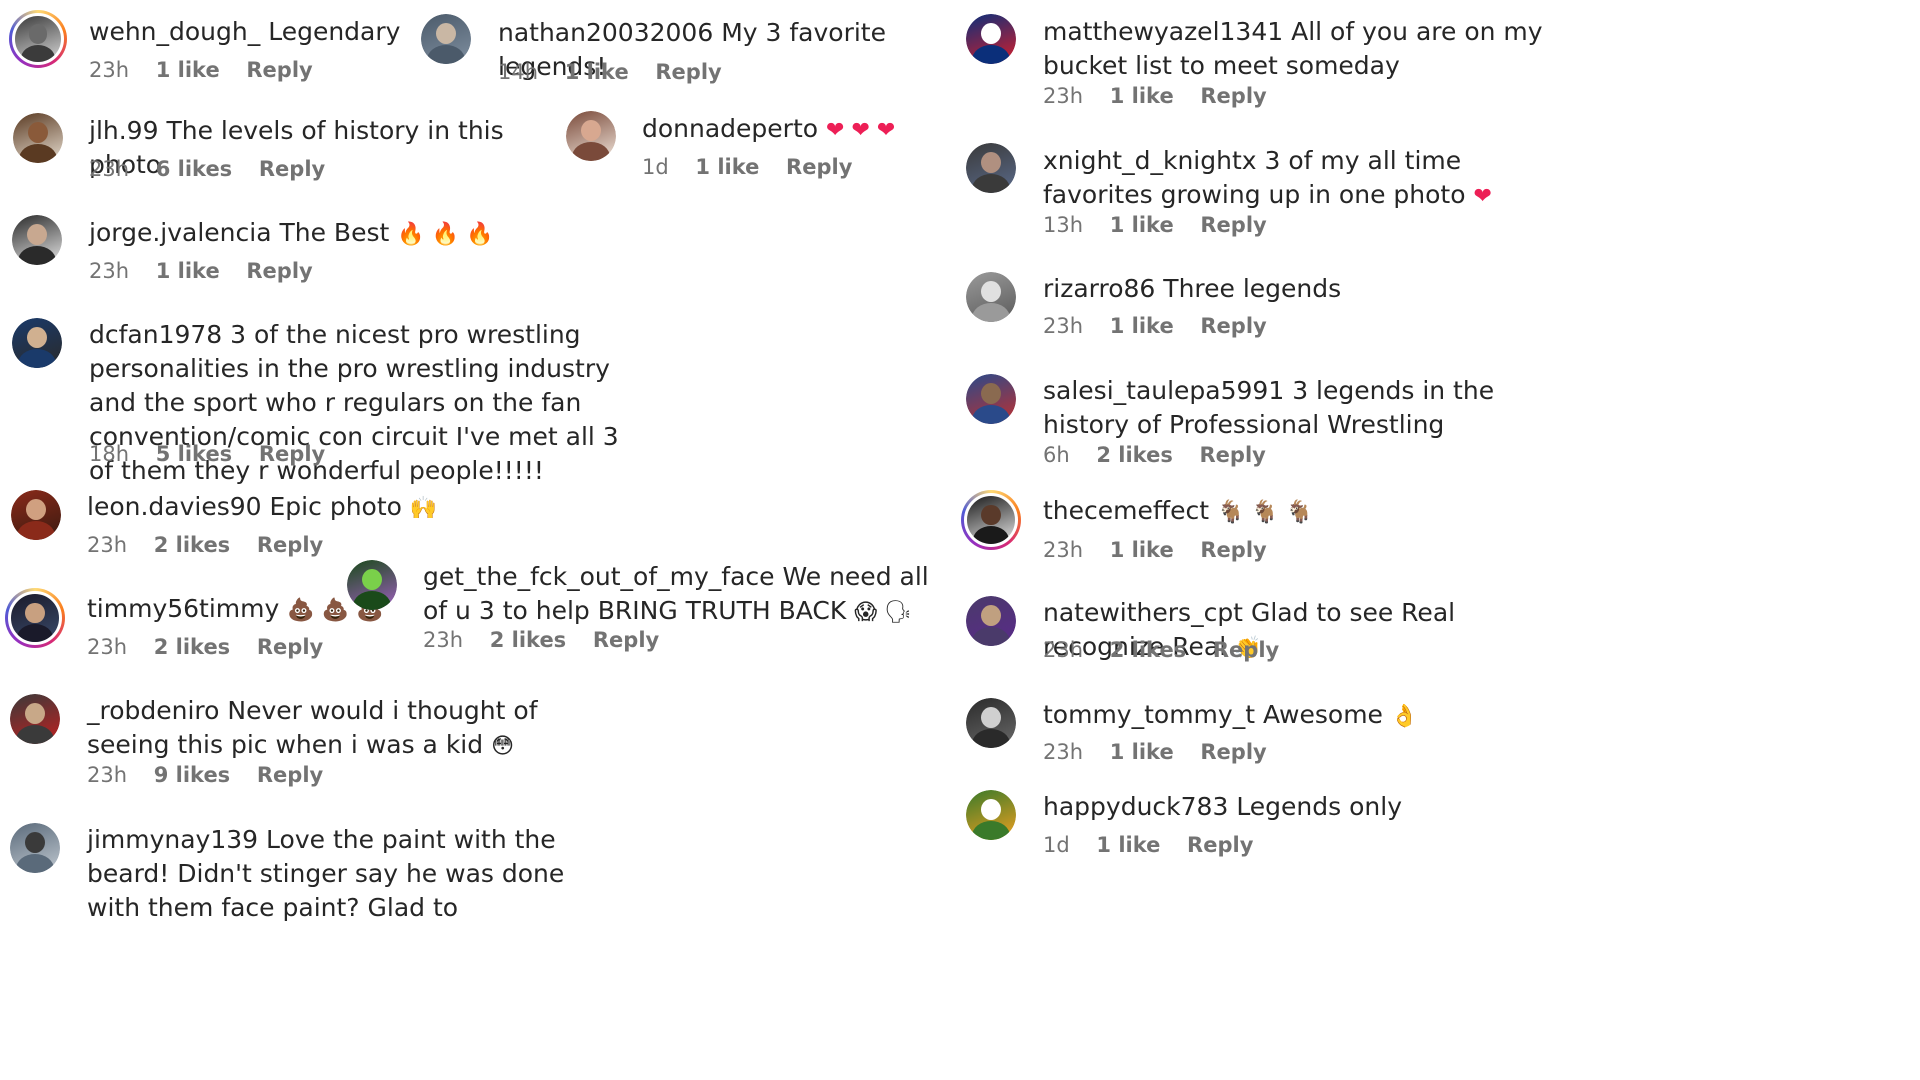  I want to click on comment-meta: 23h 9 likes Reply, so click(215, 775).